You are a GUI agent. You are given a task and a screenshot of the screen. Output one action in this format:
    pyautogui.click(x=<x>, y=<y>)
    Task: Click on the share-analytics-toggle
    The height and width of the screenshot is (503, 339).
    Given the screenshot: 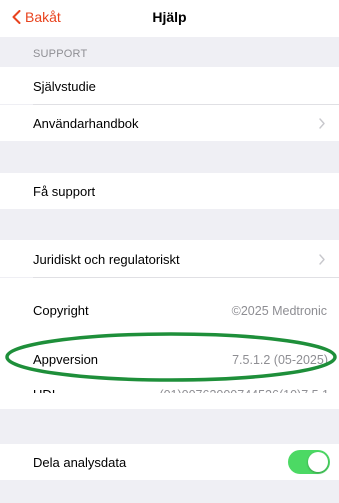 What is the action you would take?
    pyautogui.click(x=309, y=462)
    